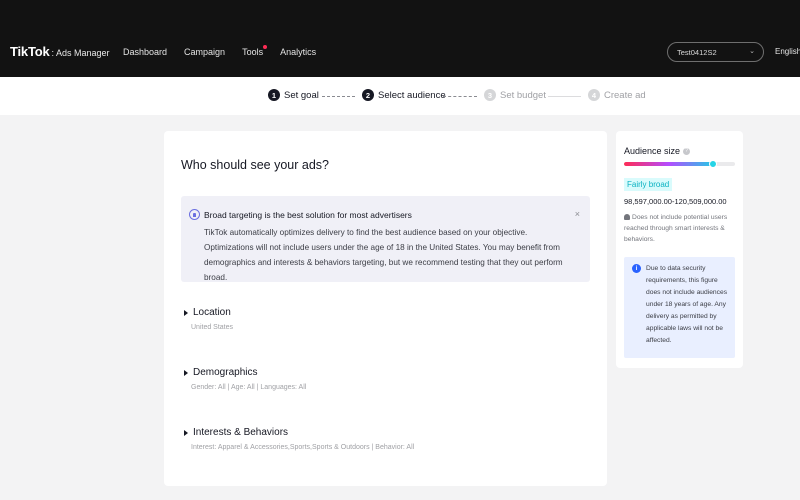  I want to click on audience-size-range: 98,597,000.00-120,509,000.00, so click(675, 201).